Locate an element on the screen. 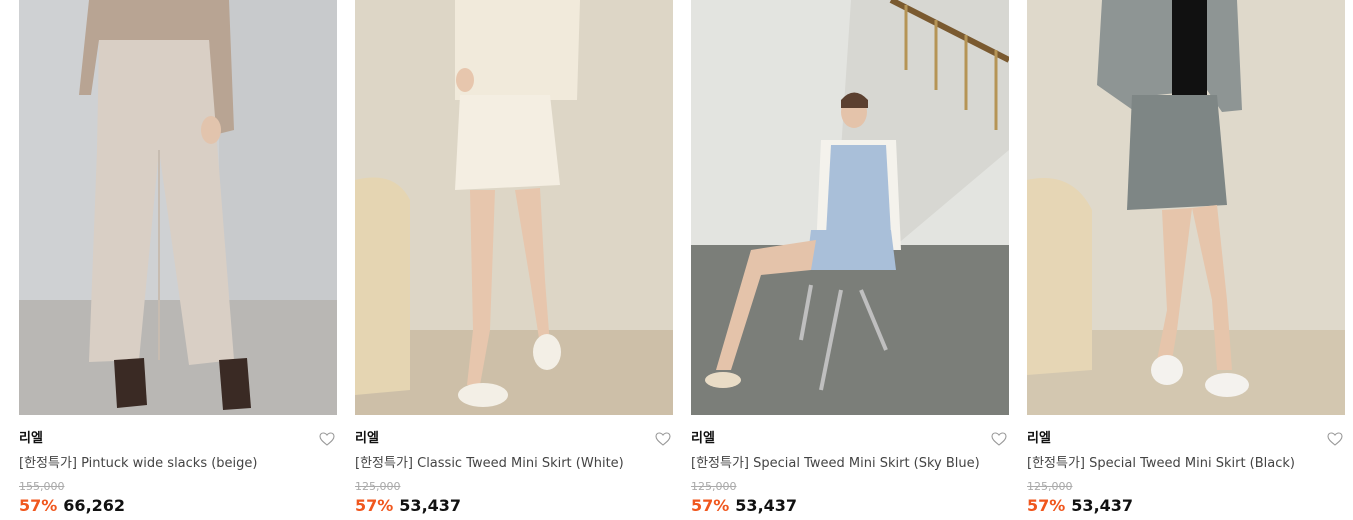  price-row: 57% 66,262 is located at coordinates (72, 506).